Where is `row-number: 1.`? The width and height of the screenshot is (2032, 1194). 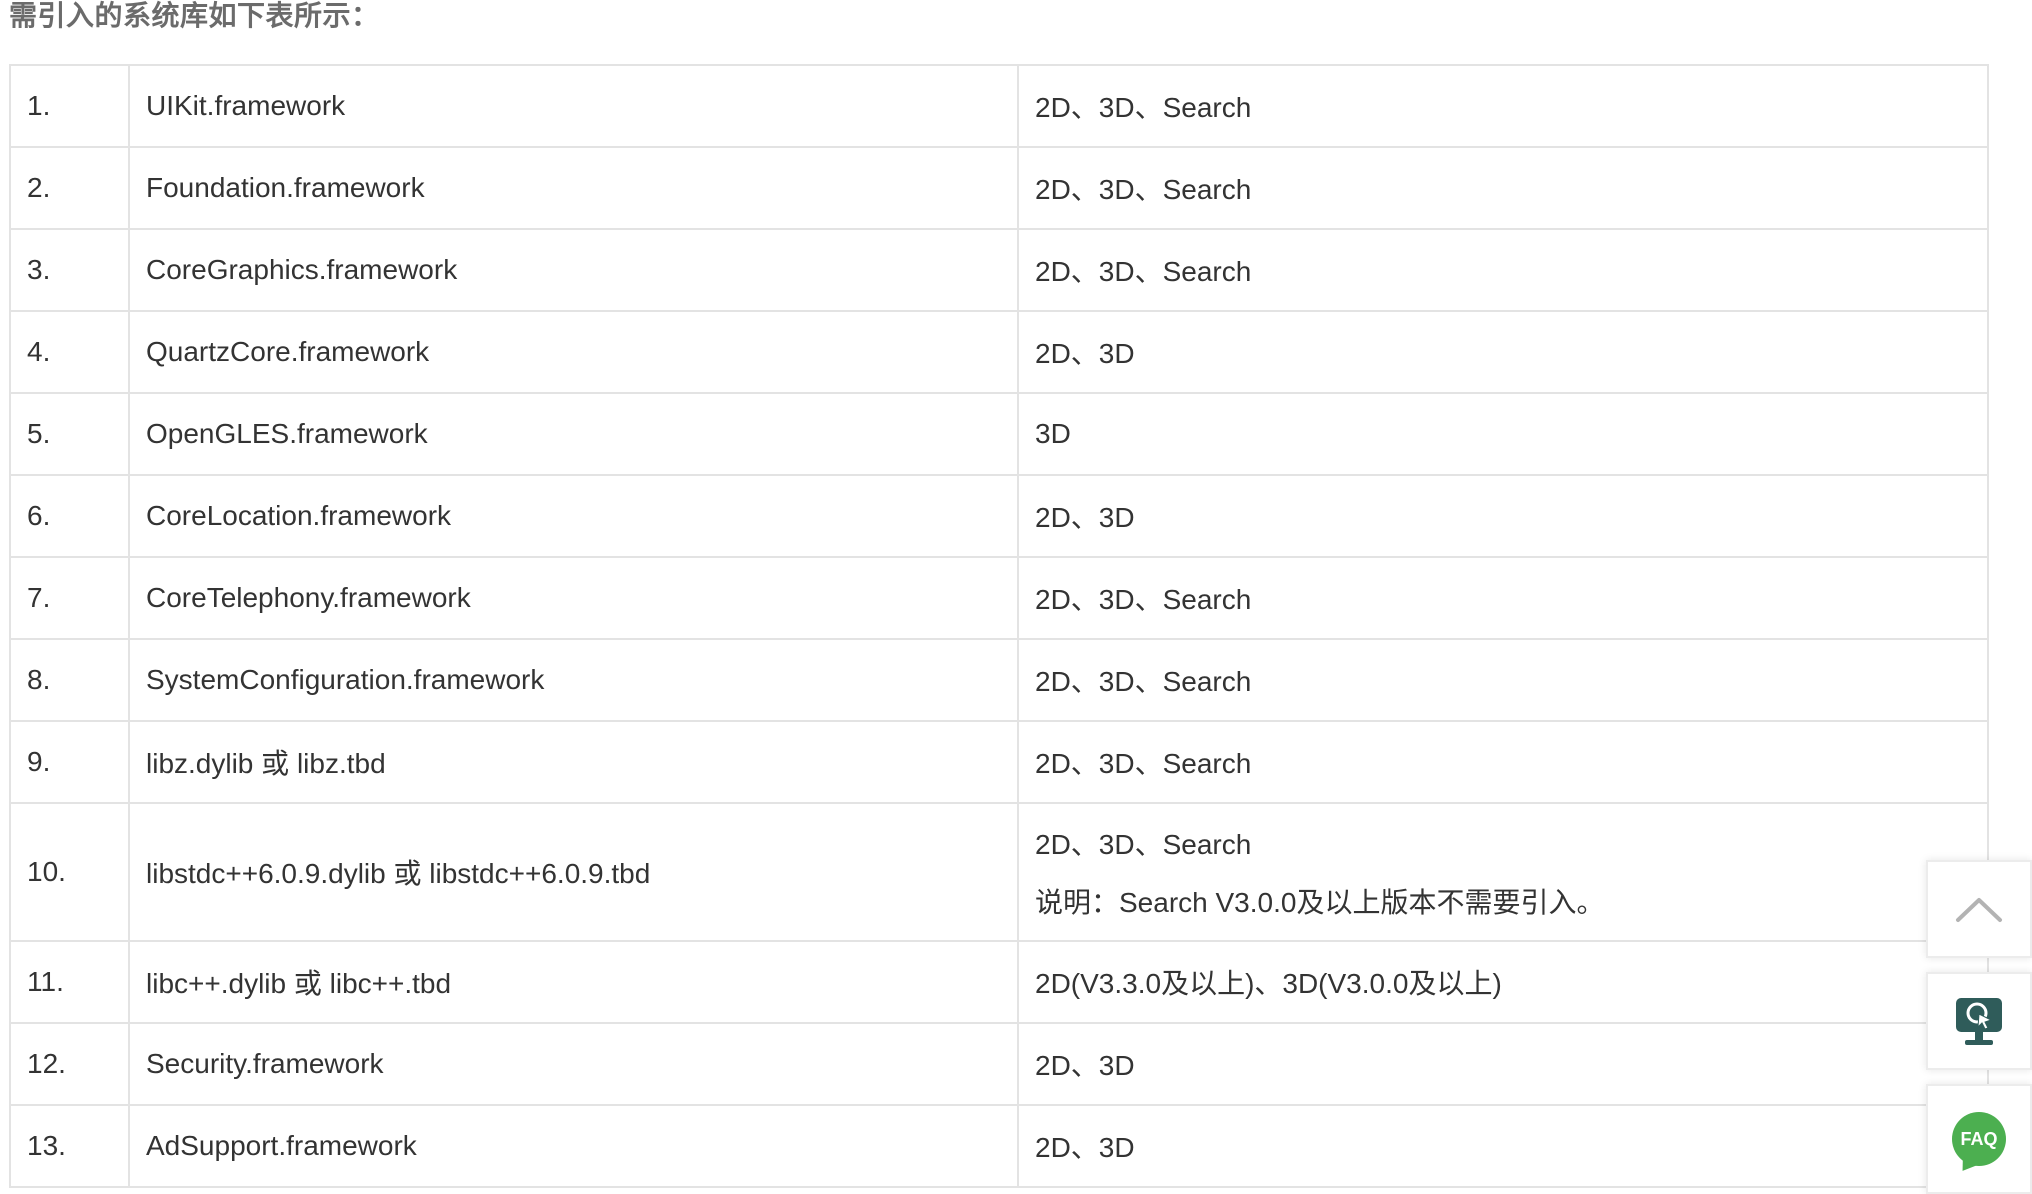 row-number: 1. is located at coordinates (69, 106).